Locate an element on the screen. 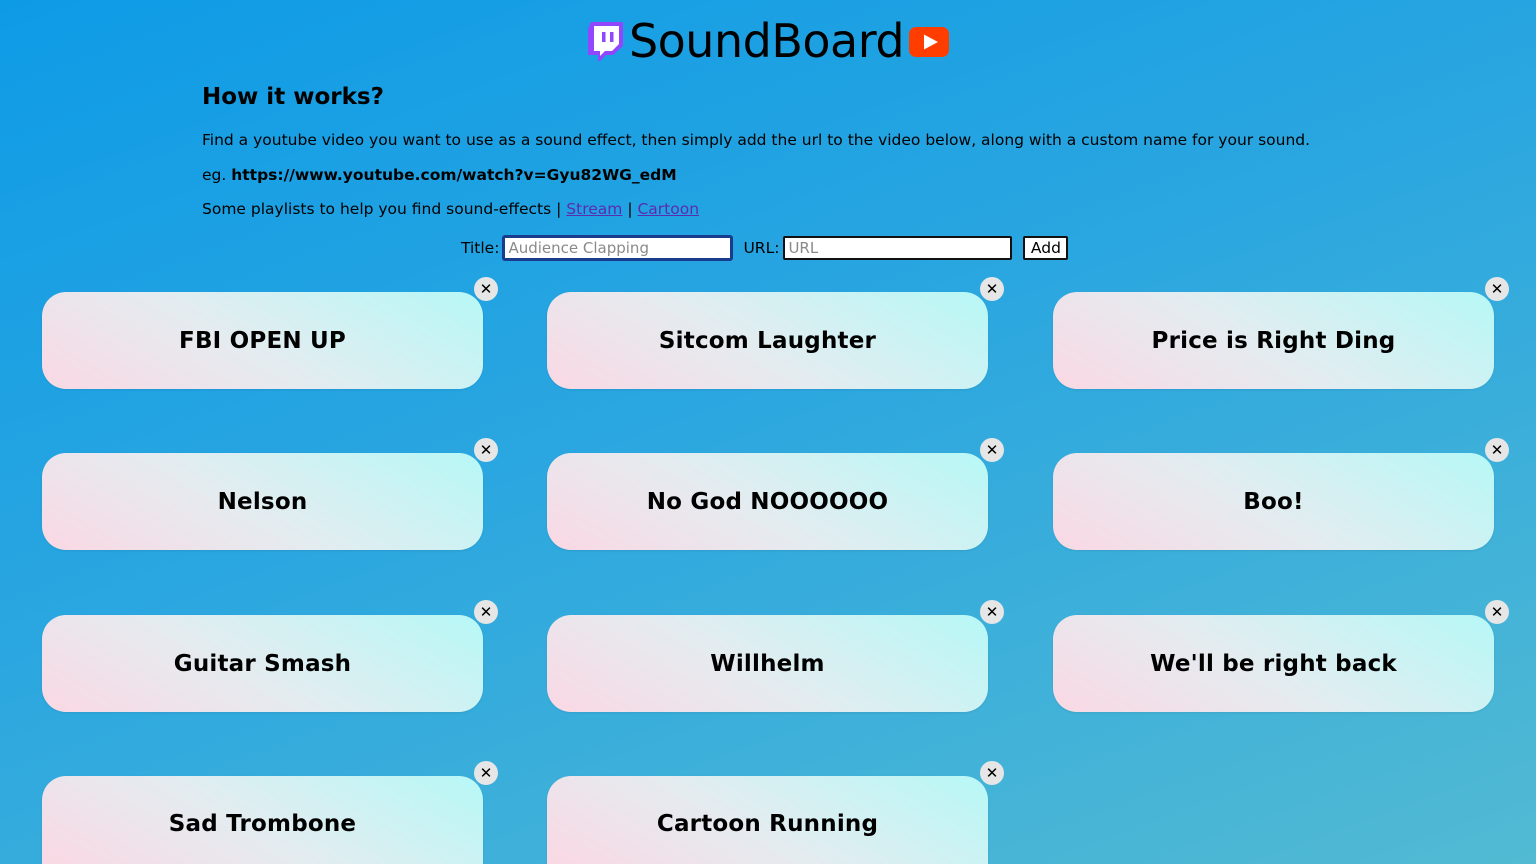 Image resolution: width=1536 pixels, height=864 pixels. sound-label: No God NOOOOOO is located at coordinates (767, 501).